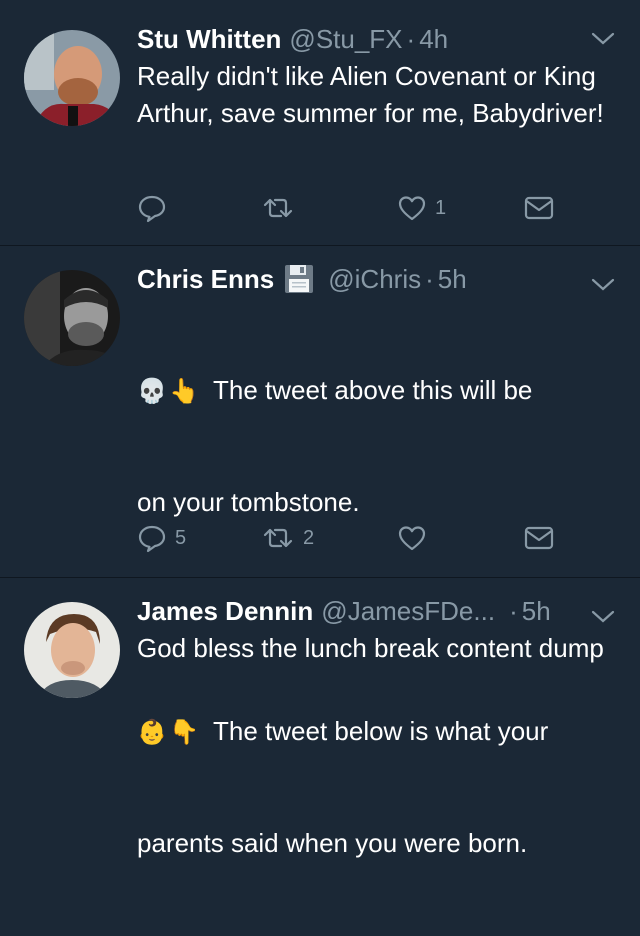 Image resolution: width=640 pixels, height=936 pixels. What do you see at coordinates (381, 731) in the screenshot?
I see `line-text: The tweet below is what your` at bounding box center [381, 731].